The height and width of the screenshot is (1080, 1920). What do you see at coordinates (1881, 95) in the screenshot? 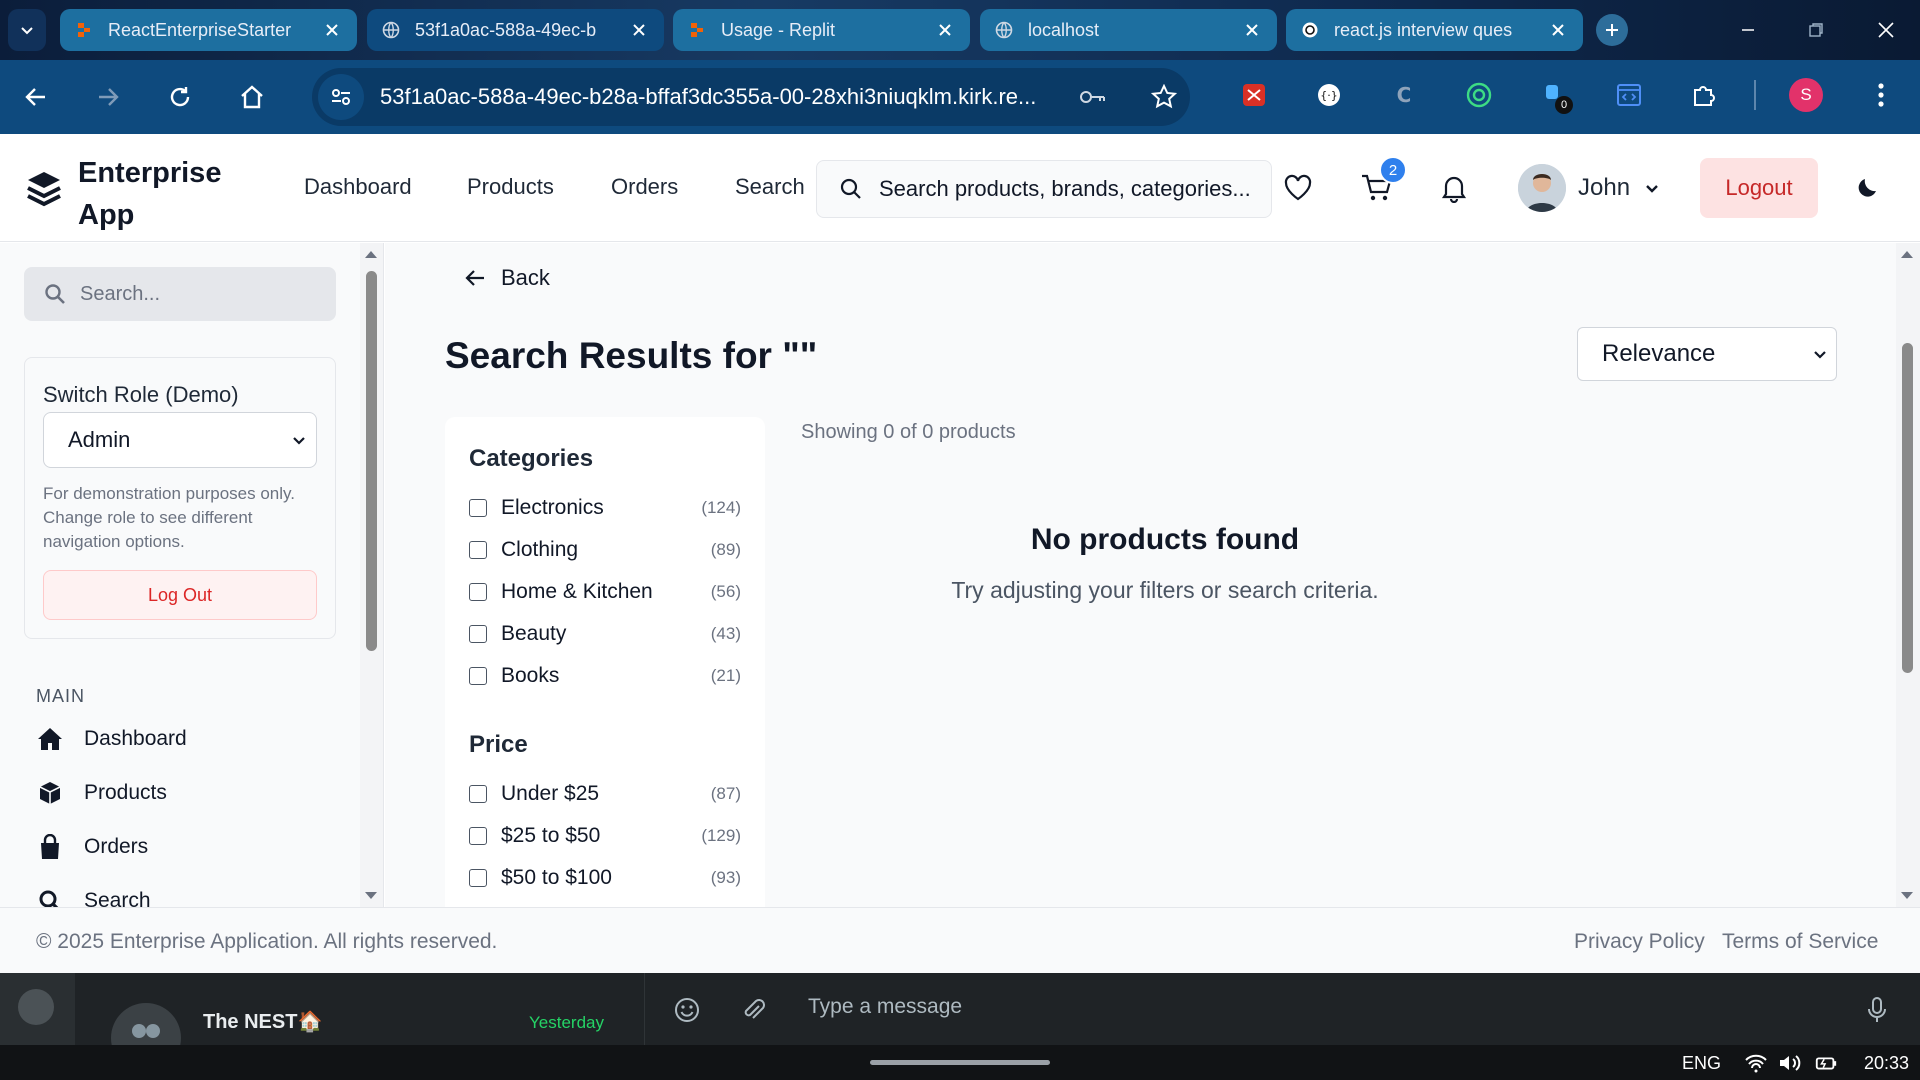
I see `browser-menu-button` at bounding box center [1881, 95].